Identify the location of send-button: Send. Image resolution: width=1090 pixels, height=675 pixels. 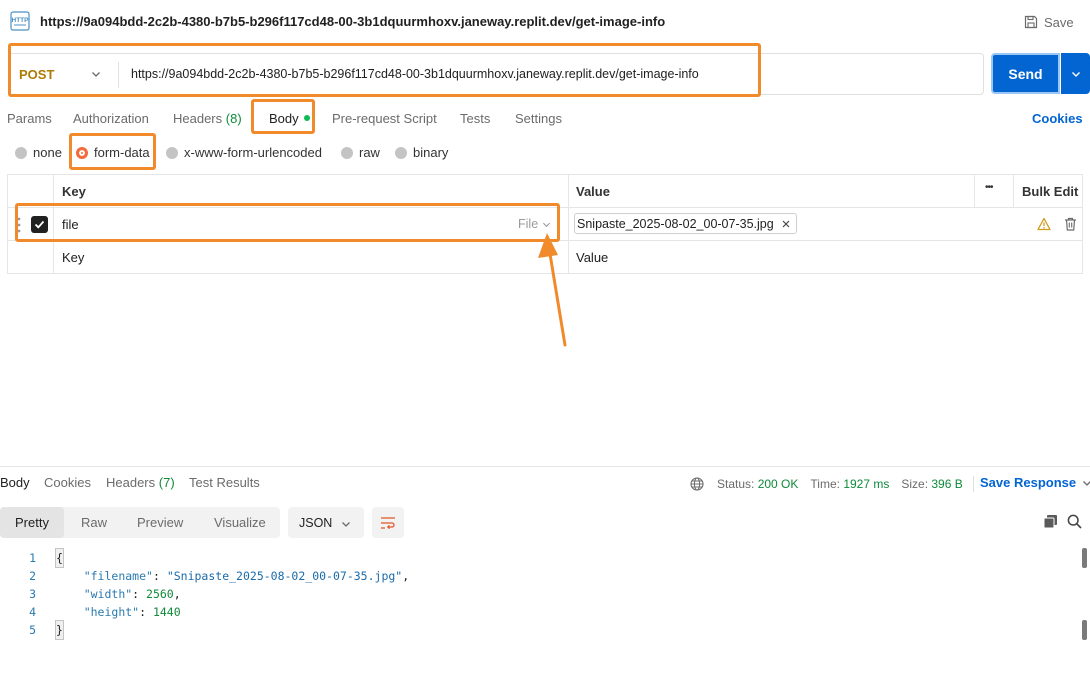
(1025, 73).